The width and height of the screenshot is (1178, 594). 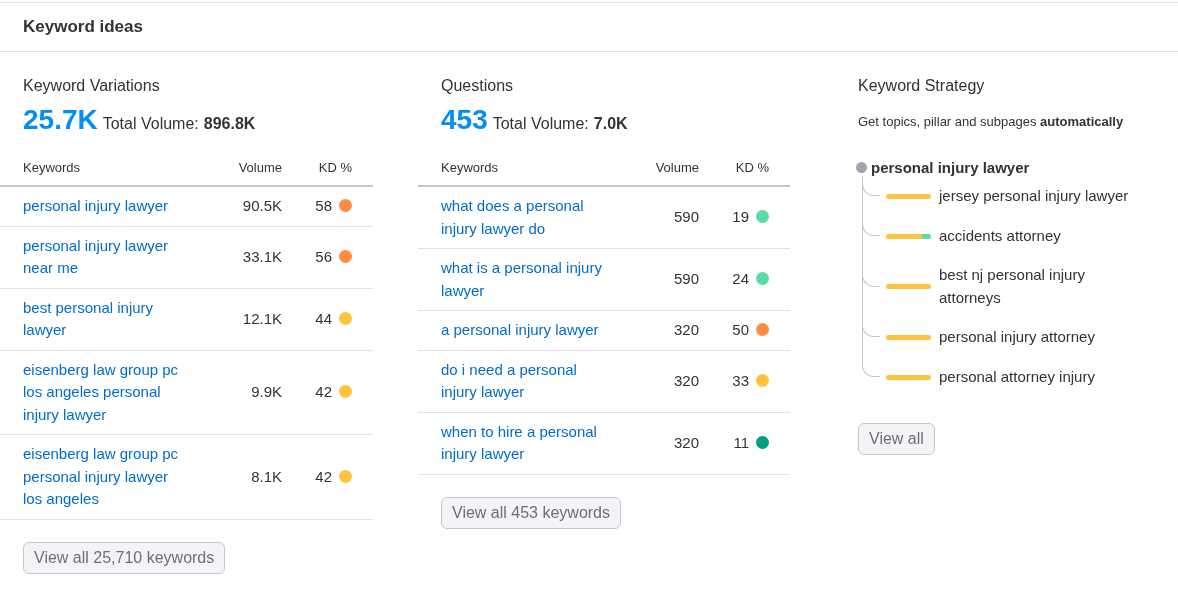 I want to click on section-title: Keyword Strategy, so click(x=922, y=86).